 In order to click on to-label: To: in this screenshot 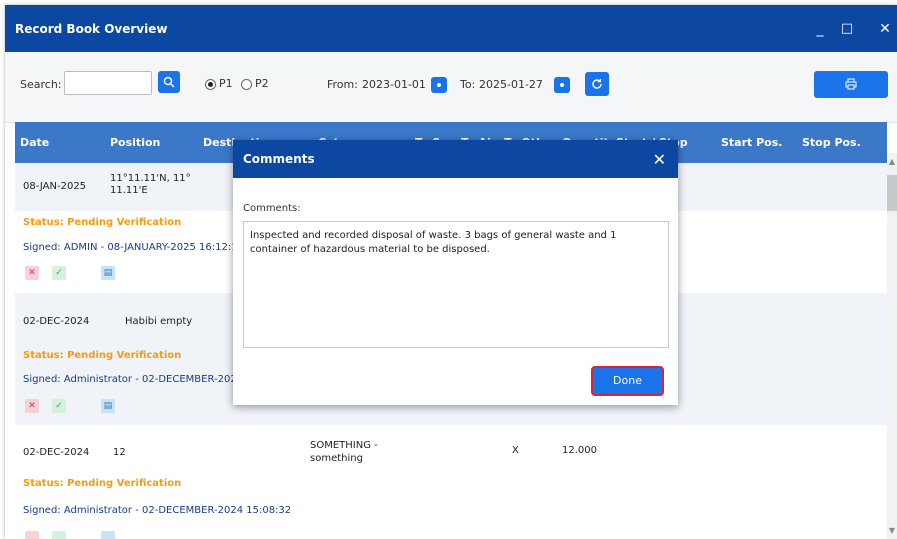, I will do `click(468, 84)`.